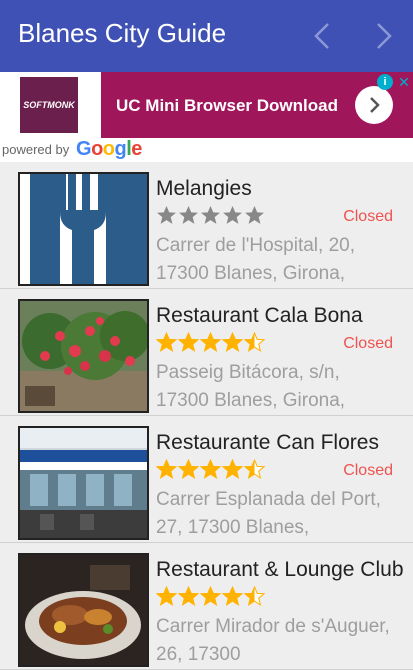  Describe the element at coordinates (267, 442) in the screenshot. I see `place-name: Restaurante Can Flores` at that location.